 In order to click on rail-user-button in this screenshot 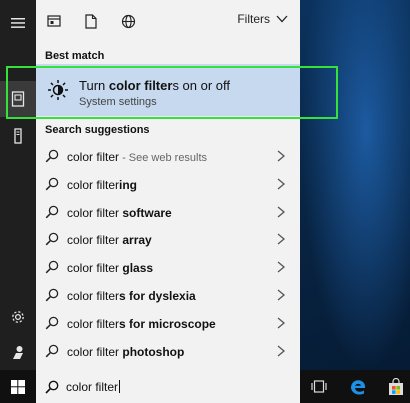, I will do `click(18, 352)`.